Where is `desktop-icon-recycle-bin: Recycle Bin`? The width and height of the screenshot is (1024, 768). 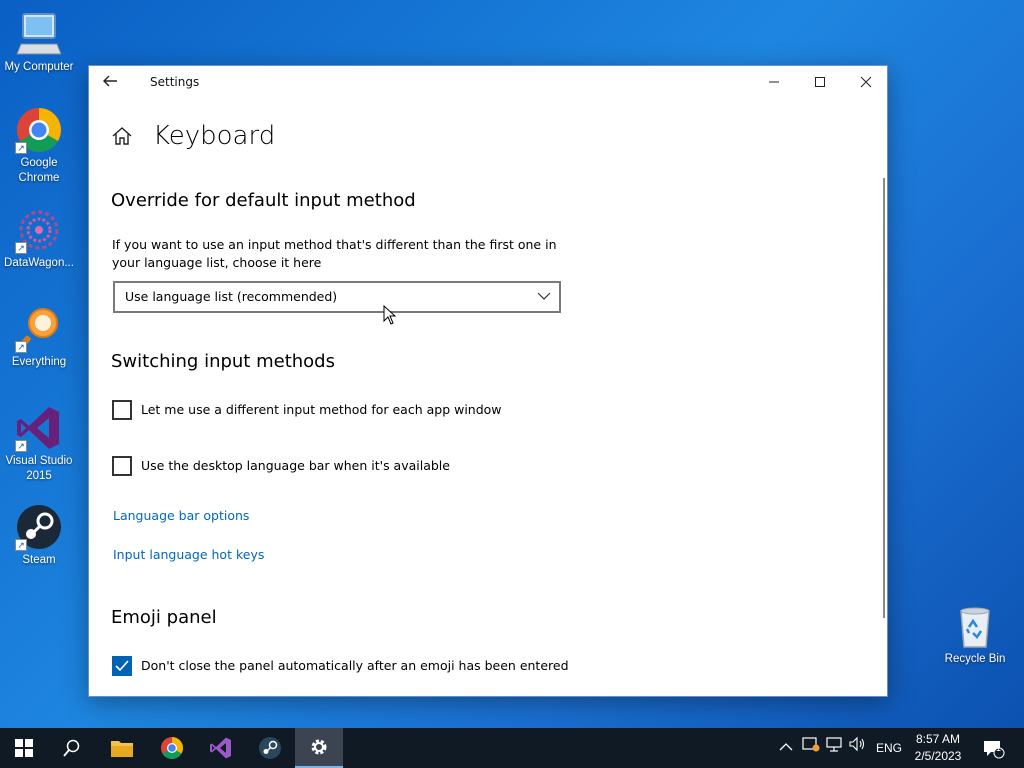
desktop-icon-recycle-bin: Recycle Bin is located at coordinates (975, 634).